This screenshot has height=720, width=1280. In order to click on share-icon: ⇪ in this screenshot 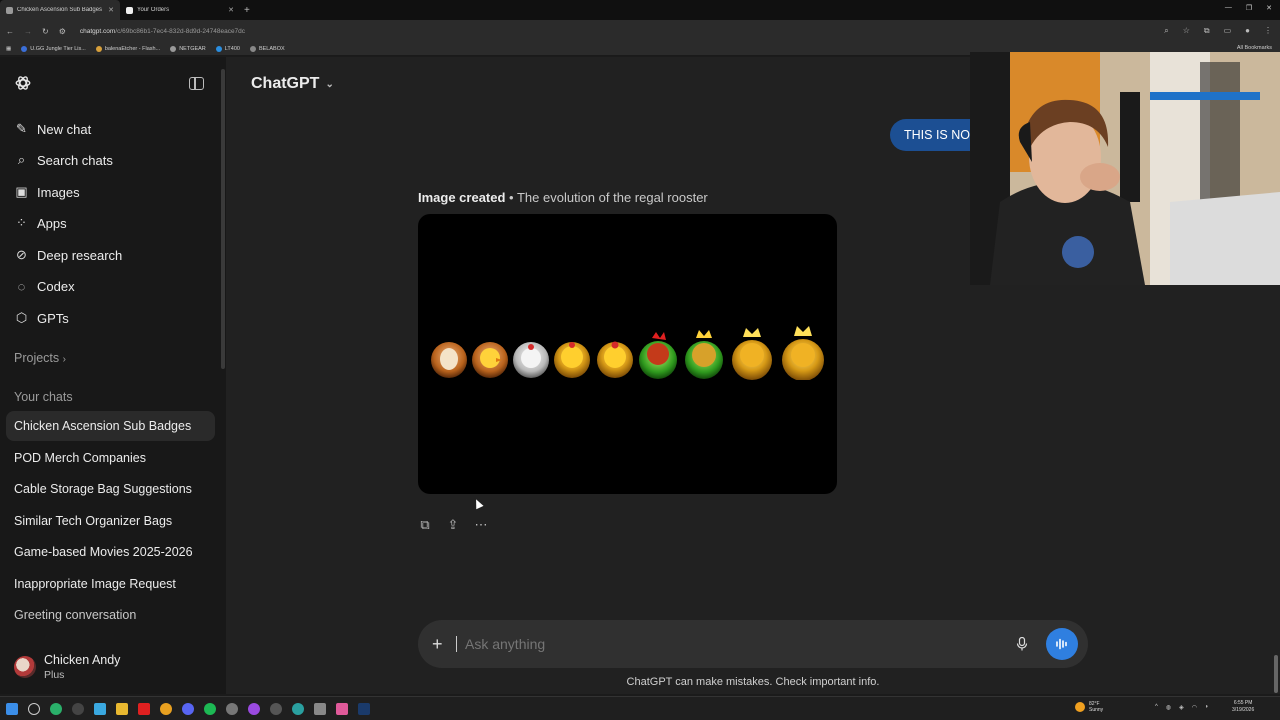, I will do `click(453, 524)`.